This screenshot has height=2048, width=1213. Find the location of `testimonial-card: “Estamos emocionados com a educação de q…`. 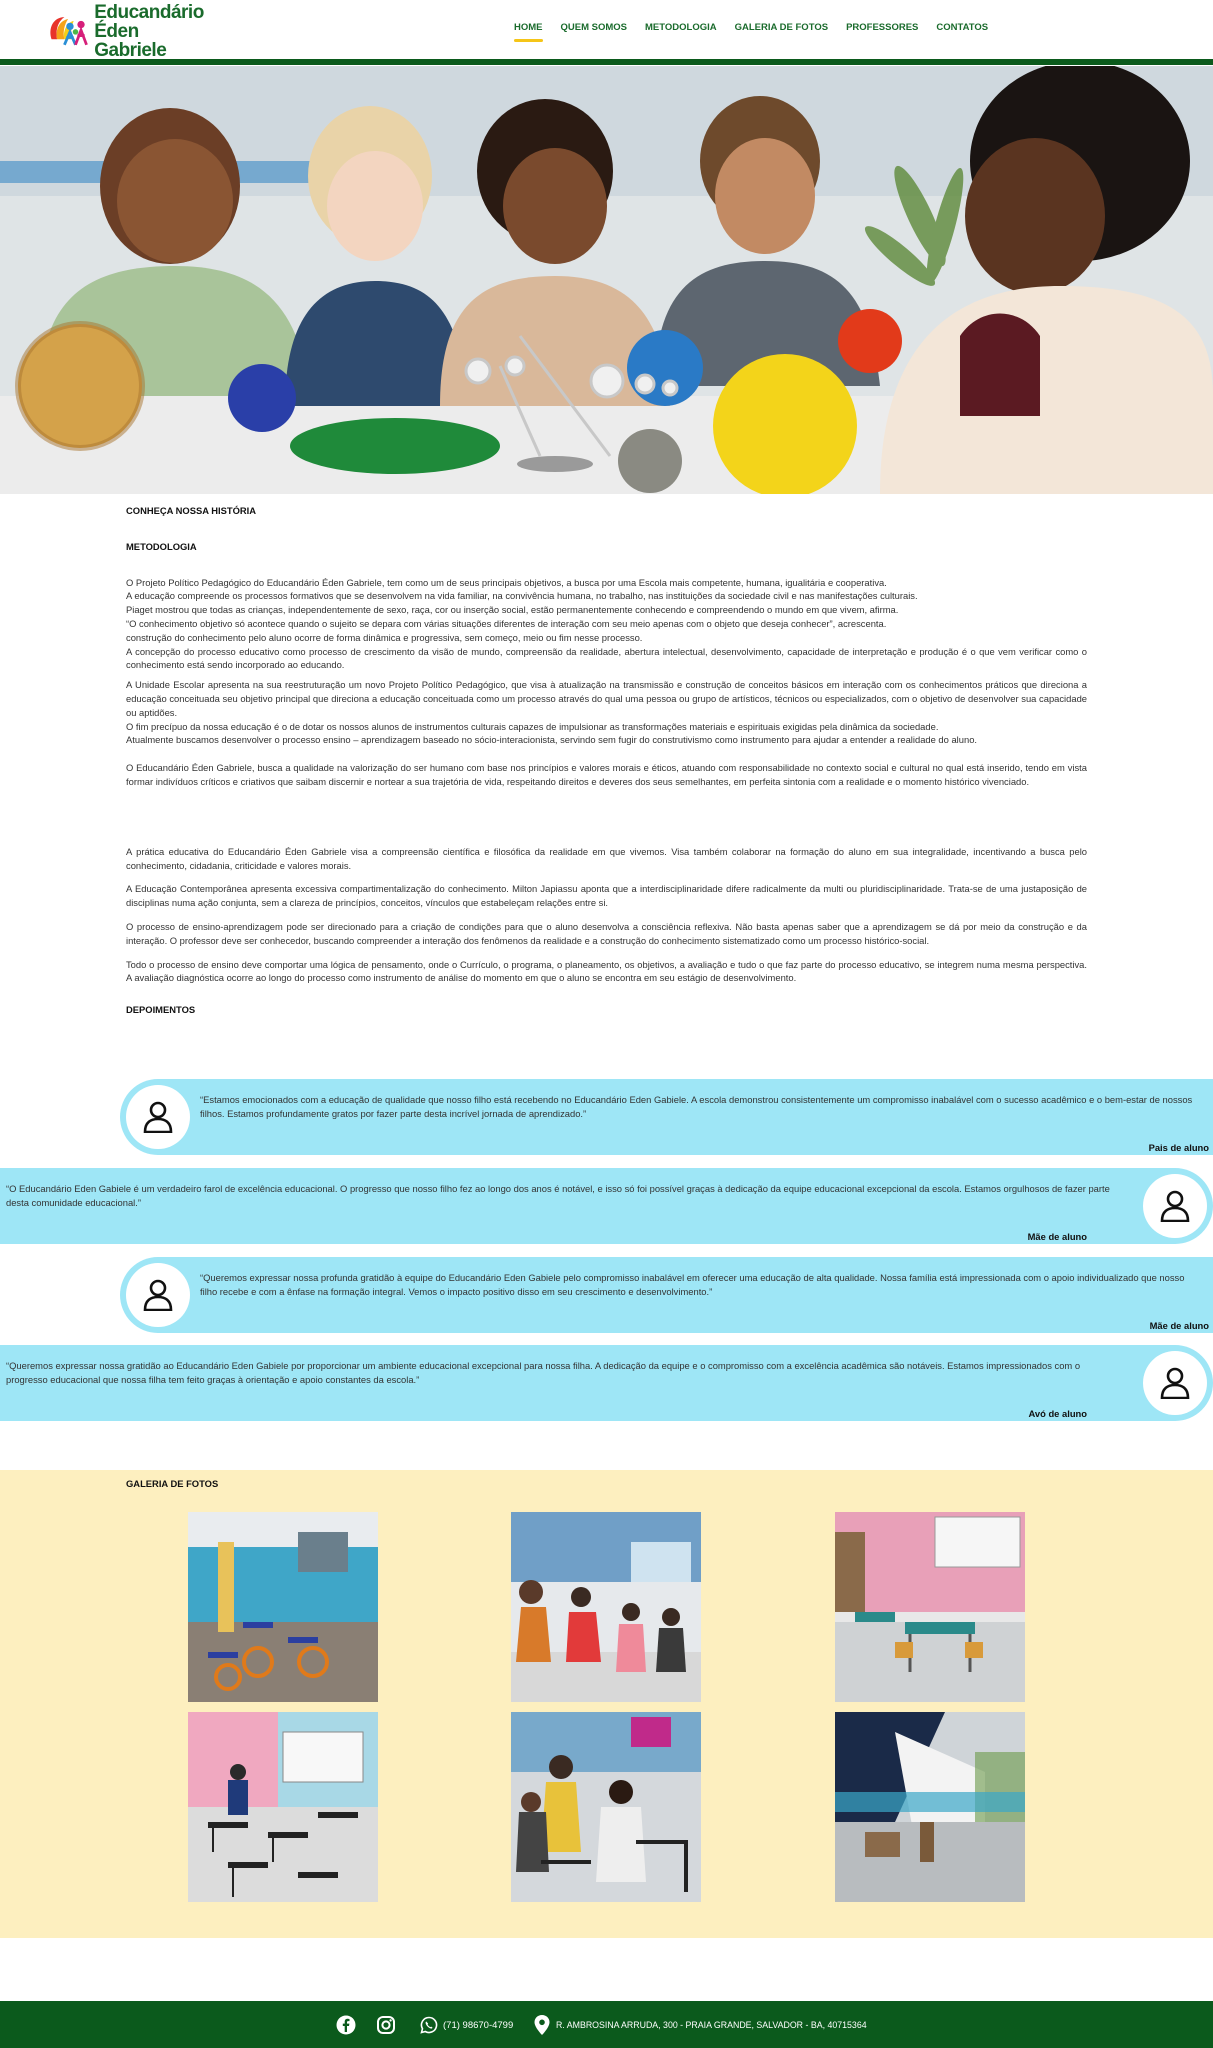

testimonial-card: “Estamos emocionados com a educação de q… is located at coordinates (666, 1117).